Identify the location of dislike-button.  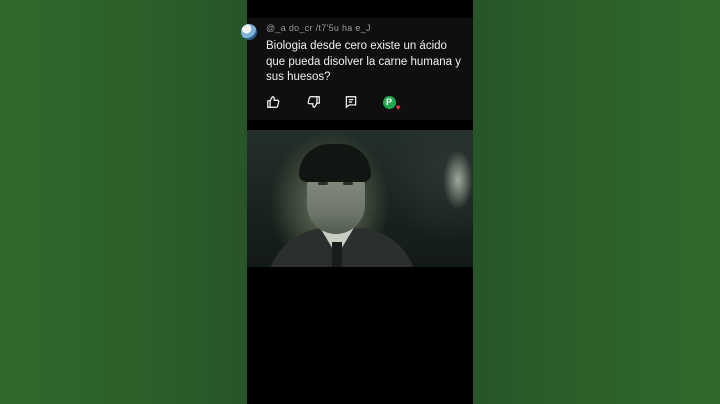
(314, 102).